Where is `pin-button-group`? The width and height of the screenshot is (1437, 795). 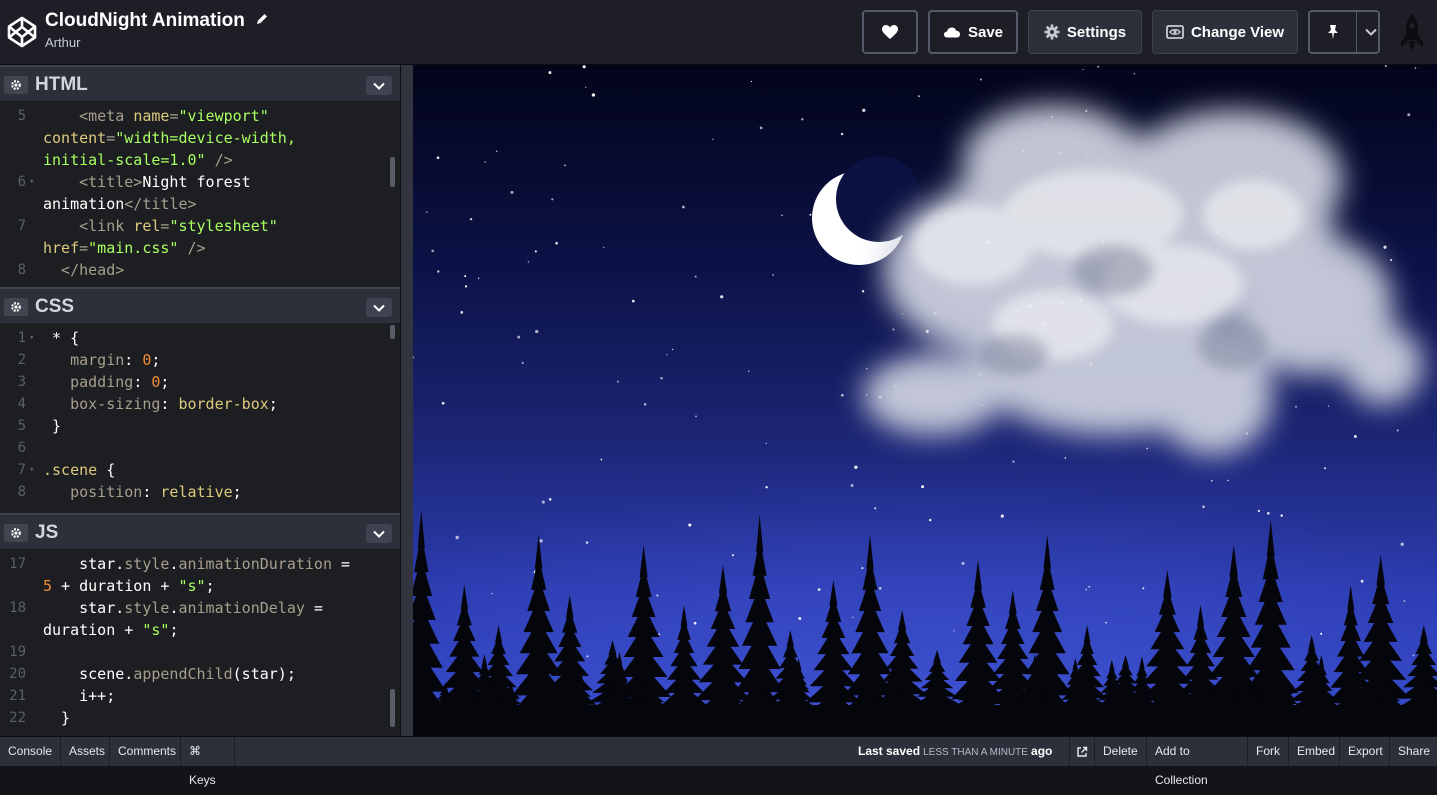 pin-button-group is located at coordinates (1344, 32).